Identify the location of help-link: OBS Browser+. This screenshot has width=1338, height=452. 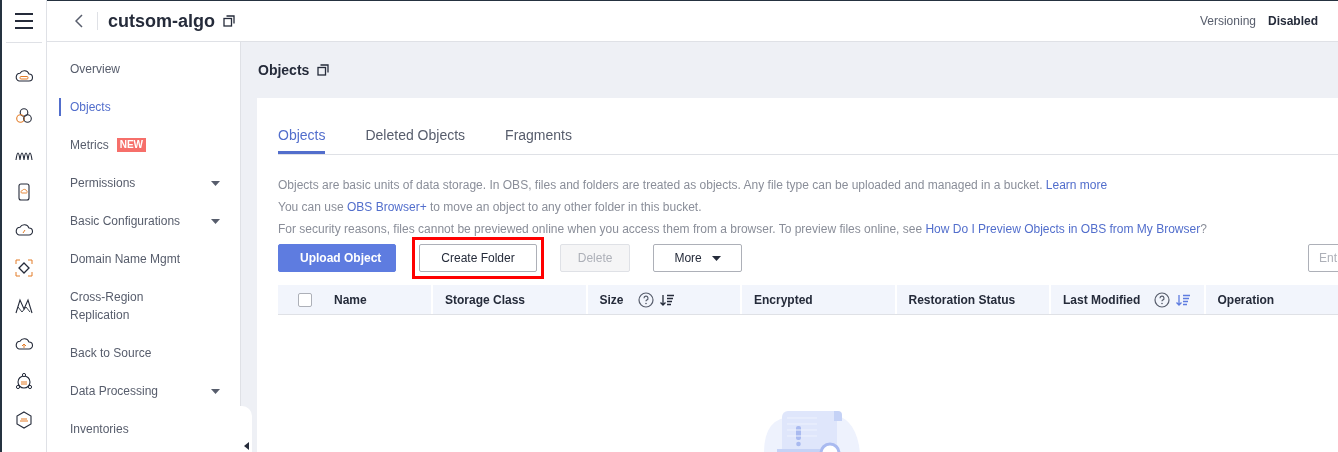
(386, 207).